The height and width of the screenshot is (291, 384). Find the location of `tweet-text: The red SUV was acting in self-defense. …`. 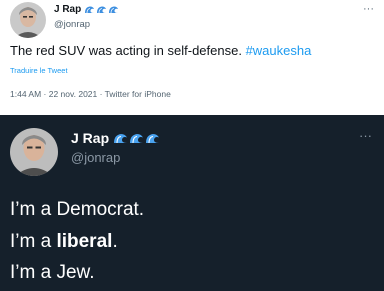

tweet-text: The red SUV was acting in self-defense. … is located at coordinates (192, 50).